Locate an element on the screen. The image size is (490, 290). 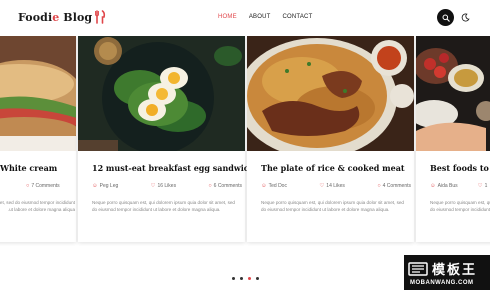
main-nav: HOME ABOUT CONTACT is located at coordinates (265, 17).